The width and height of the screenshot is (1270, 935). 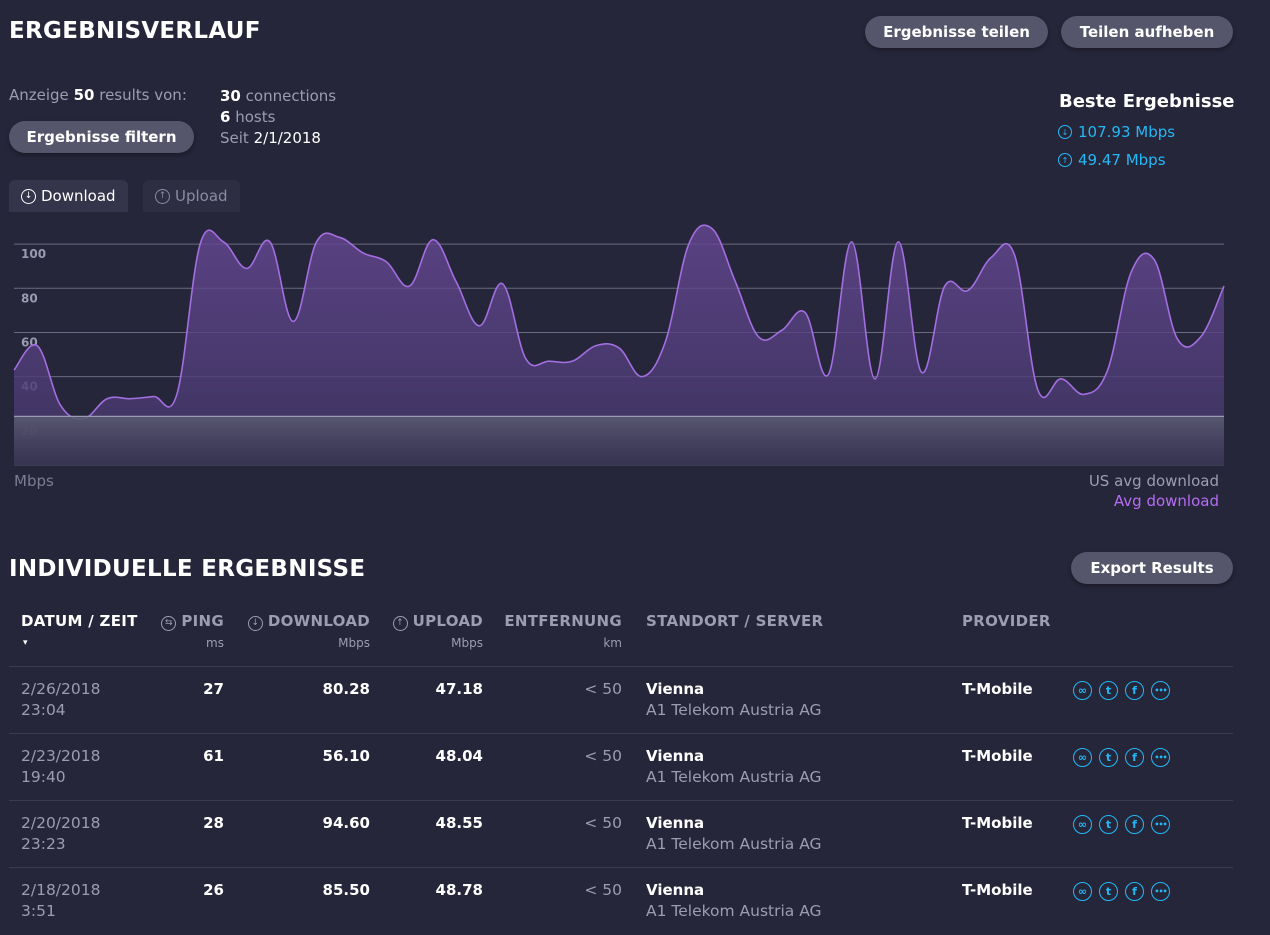 What do you see at coordinates (1122, 160) in the screenshot?
I see `best-upload-value: 49.47 Mbps` at bounding box center [1122, 160].